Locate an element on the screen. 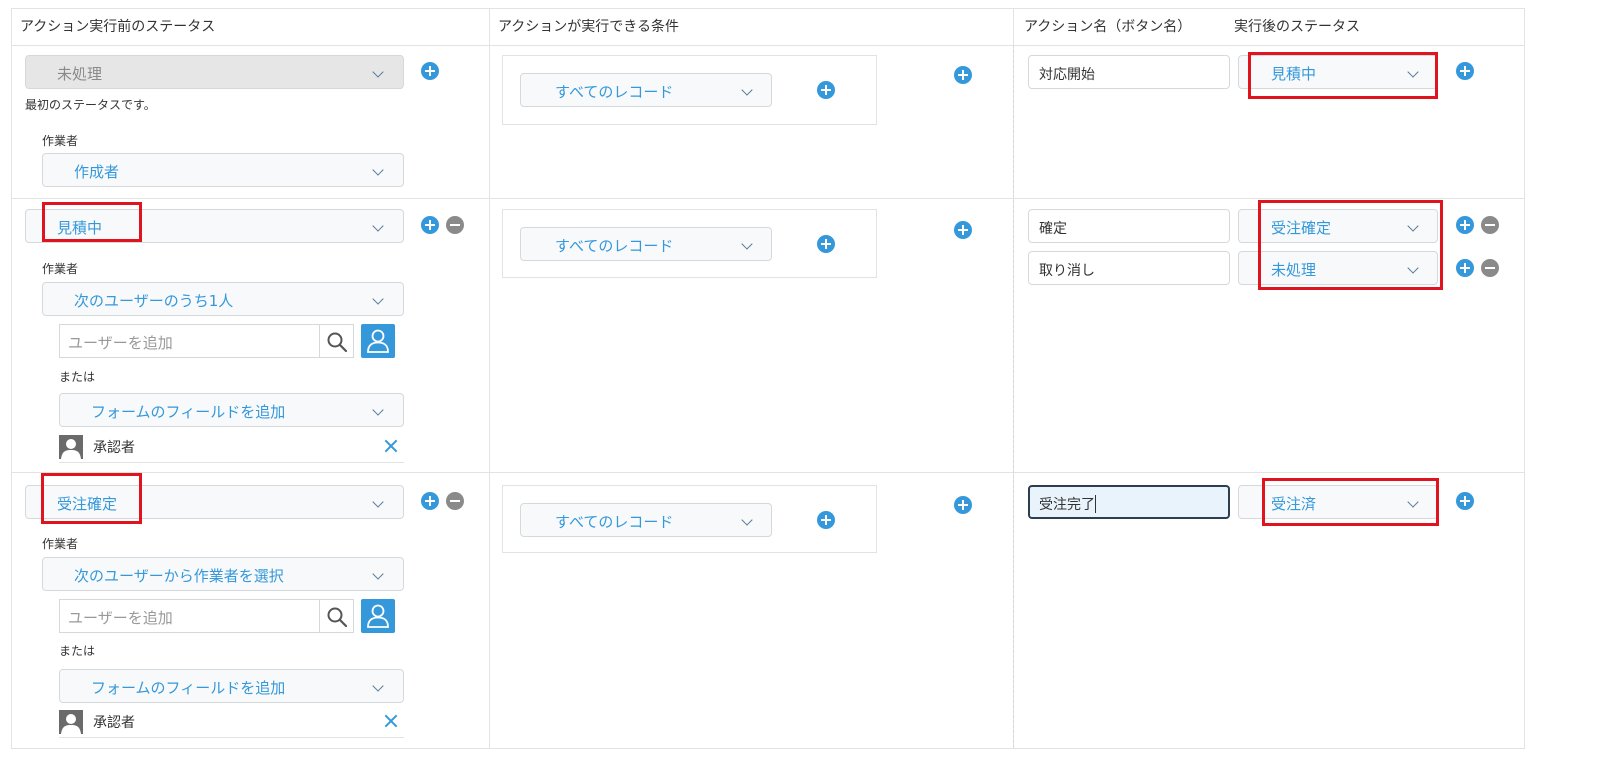  next-status-value: 受注済 is located at coordinates (1294, 504).